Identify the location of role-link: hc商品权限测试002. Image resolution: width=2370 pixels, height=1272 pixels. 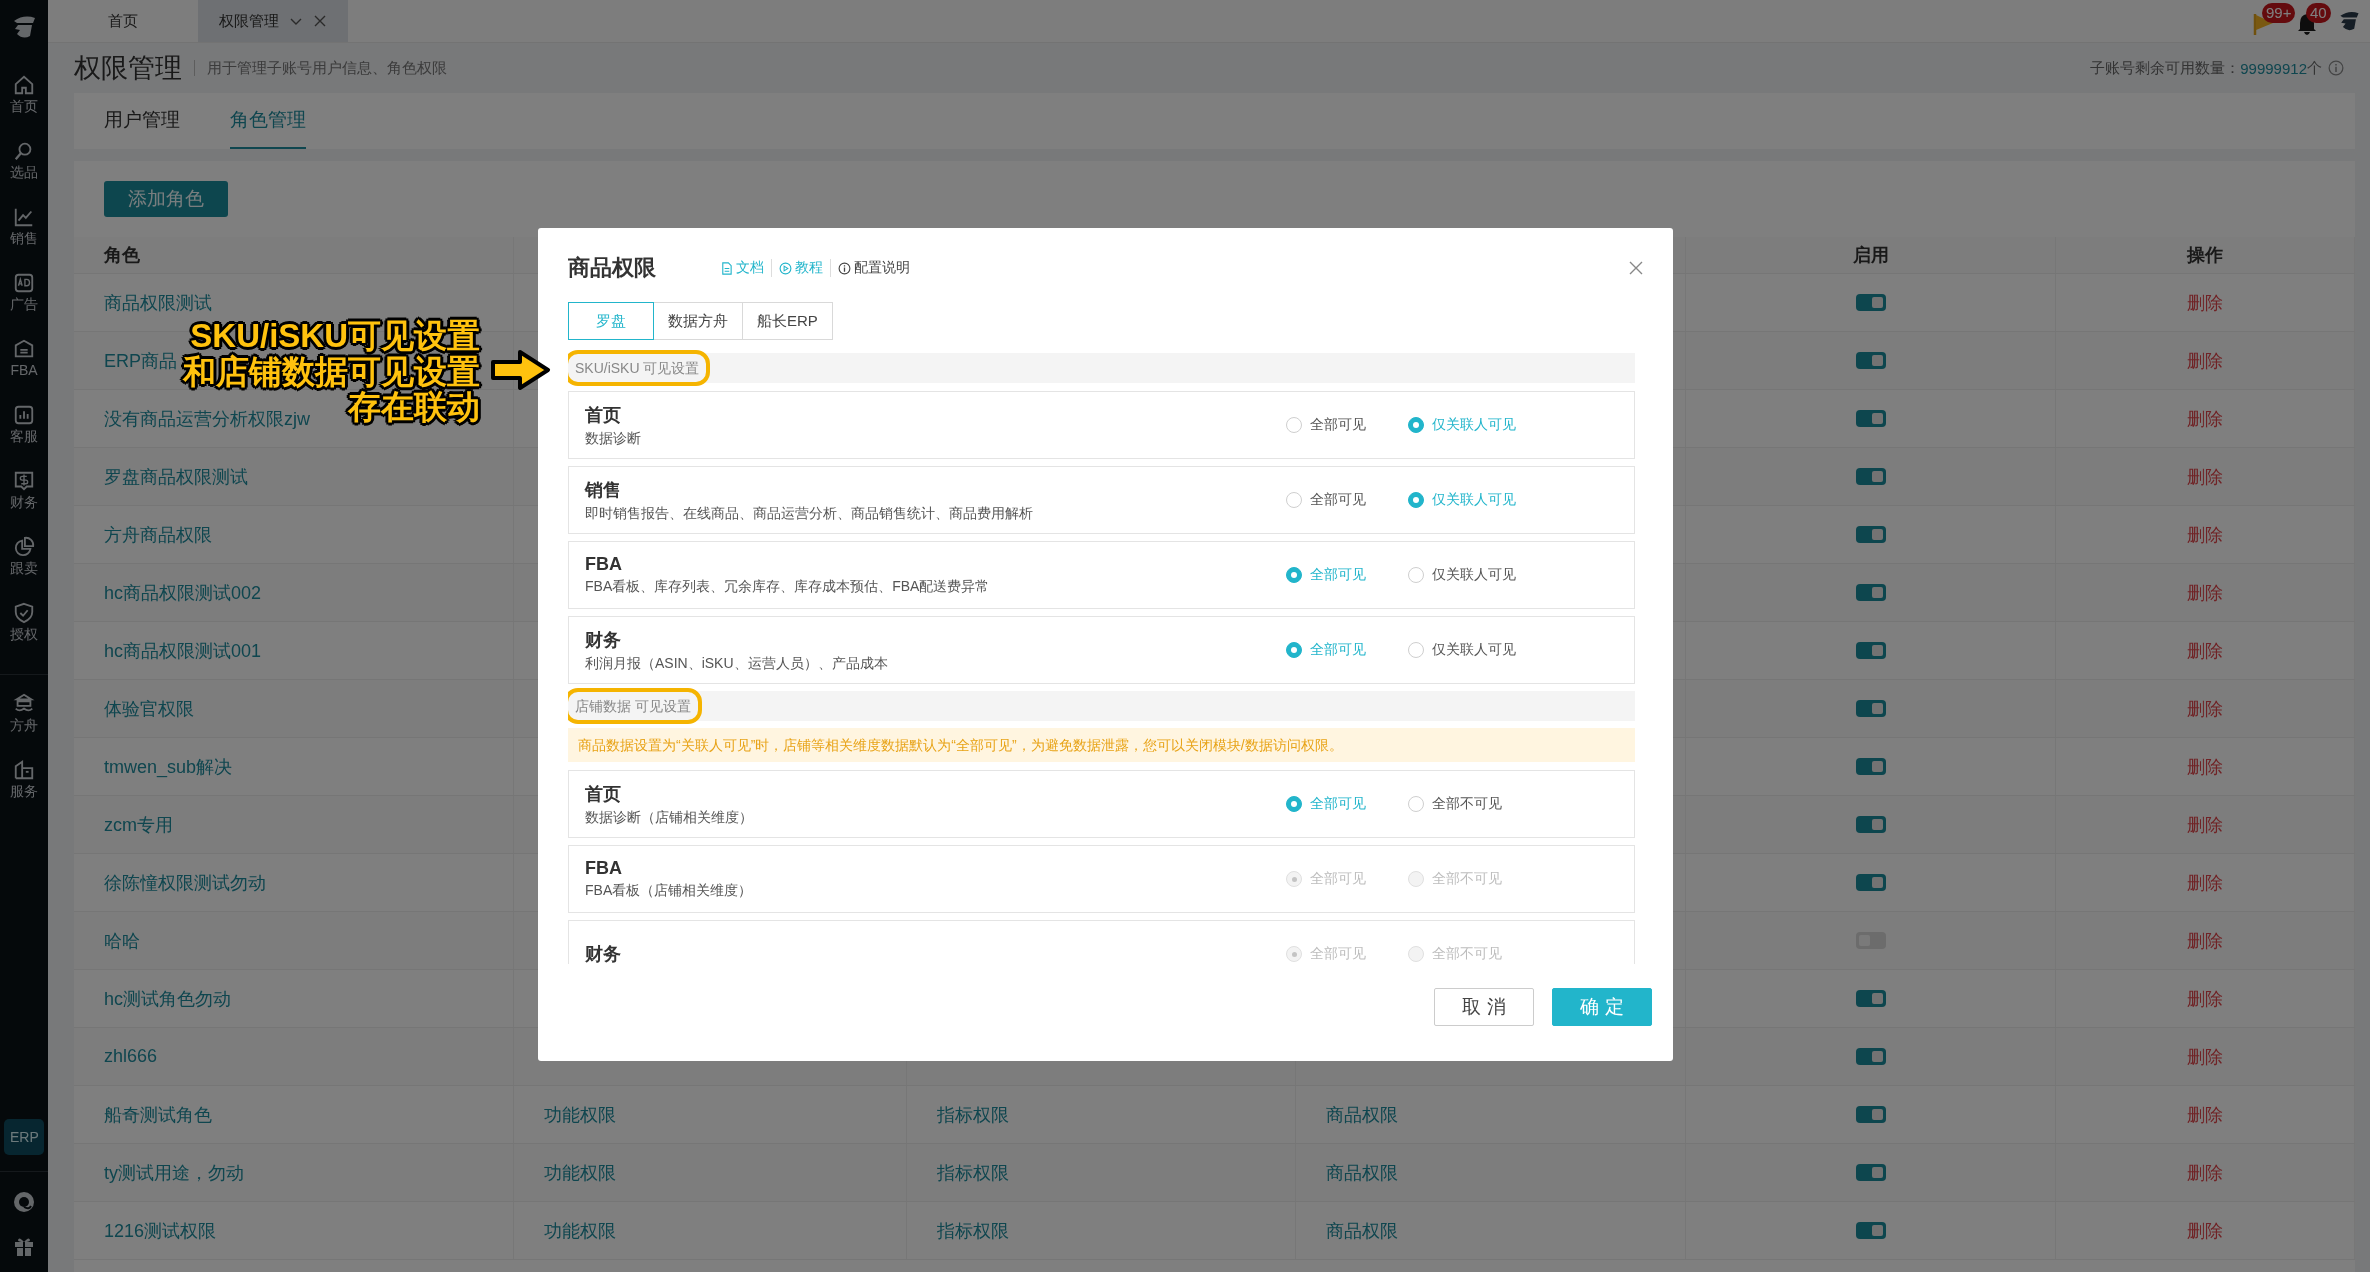
(183, 592).